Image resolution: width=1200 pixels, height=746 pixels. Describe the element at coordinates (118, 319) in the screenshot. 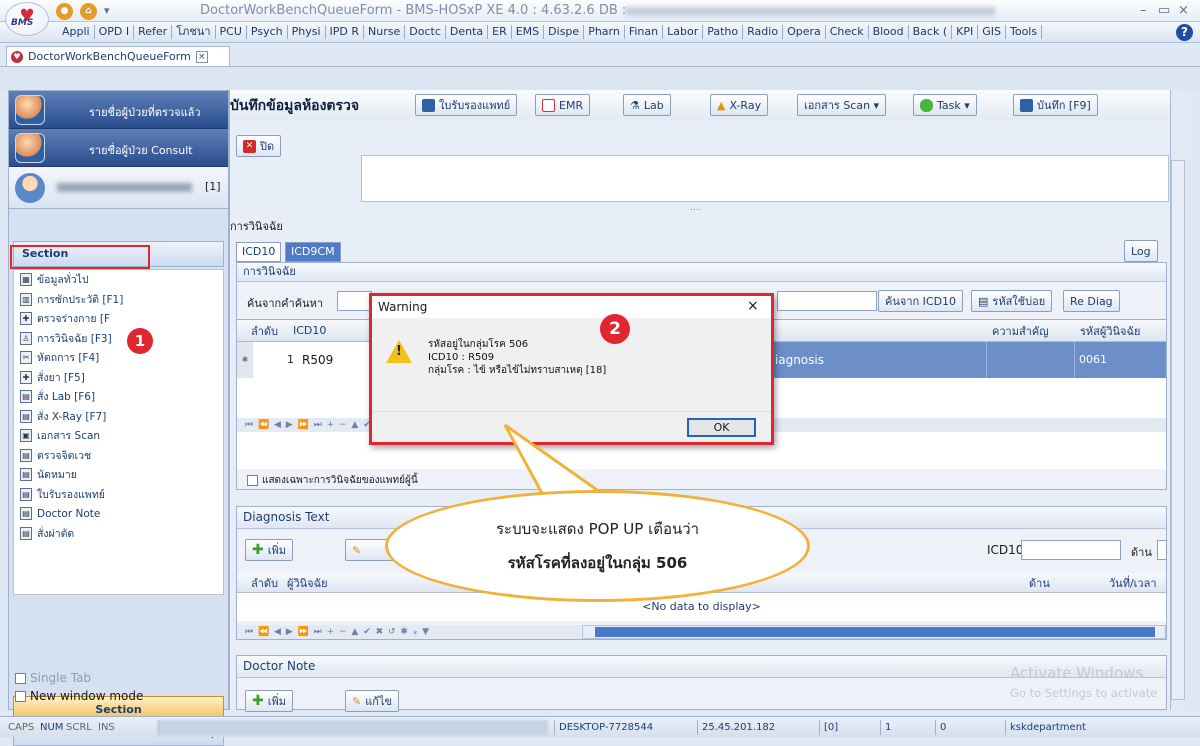

I see `section-item: ✚ ตรวจร่างกาย [F` at that location.